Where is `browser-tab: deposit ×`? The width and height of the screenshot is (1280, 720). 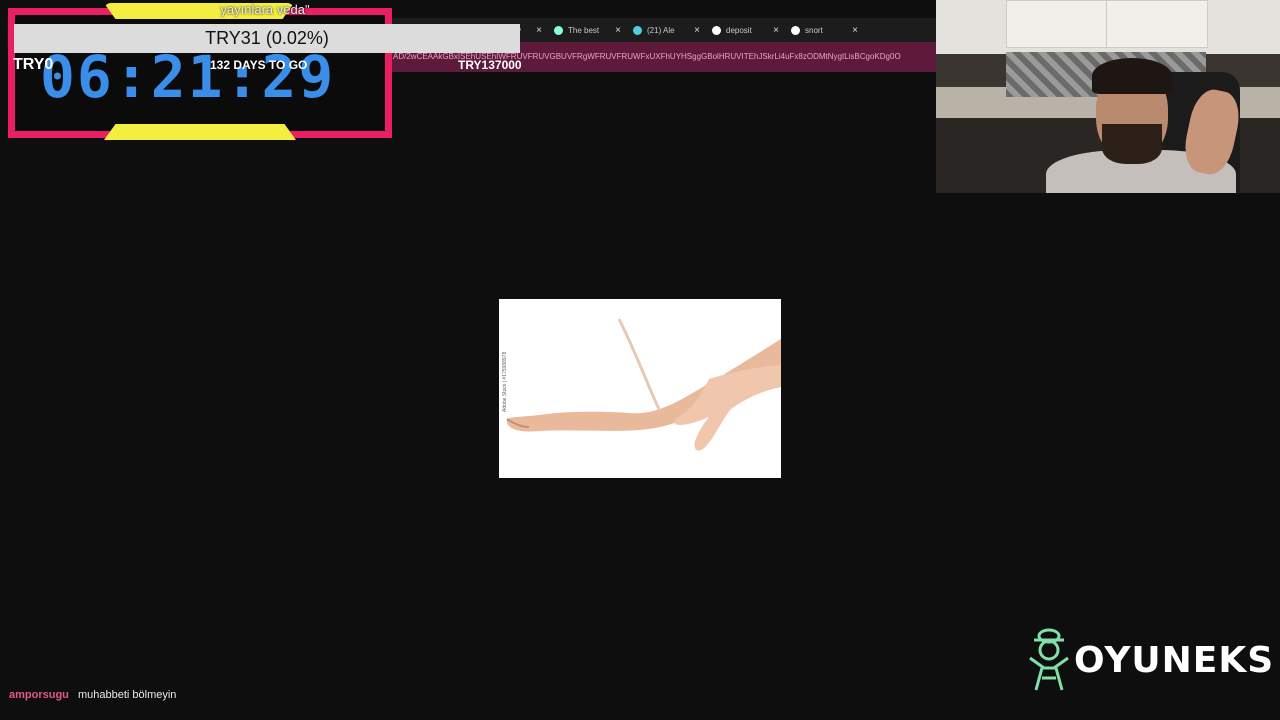
browser-tab: deposit × is located at coordinates (745, 30).